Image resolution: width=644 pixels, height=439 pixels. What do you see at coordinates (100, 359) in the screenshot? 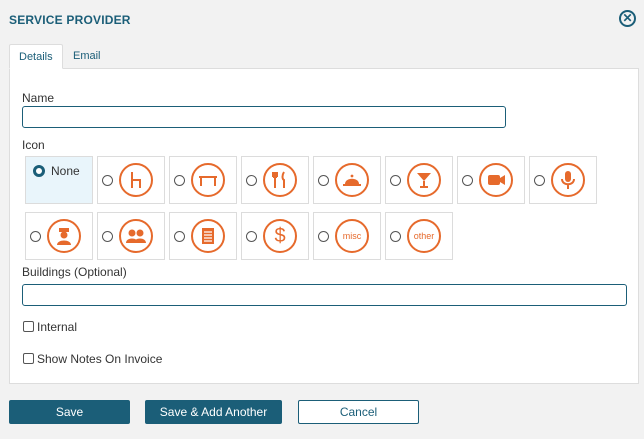
I see `show-notes-label: Show Notes On Invoice` at bounding box center [100, 359].